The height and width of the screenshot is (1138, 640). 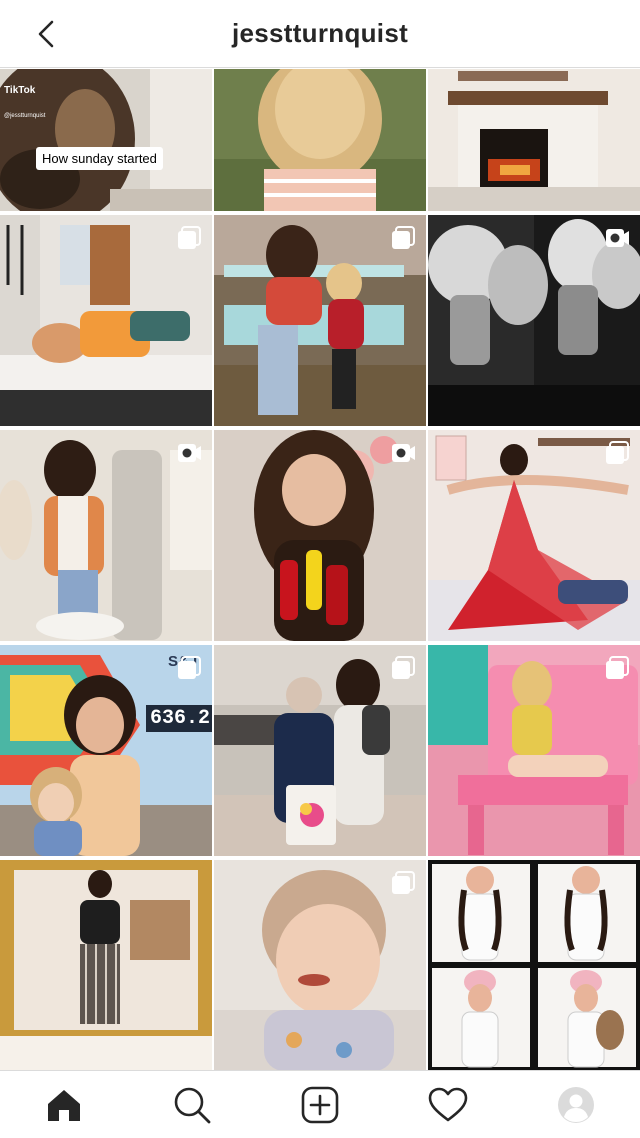 I want to click on tiktok-handle: @jesstturnquist, so click(x=25, y=116).